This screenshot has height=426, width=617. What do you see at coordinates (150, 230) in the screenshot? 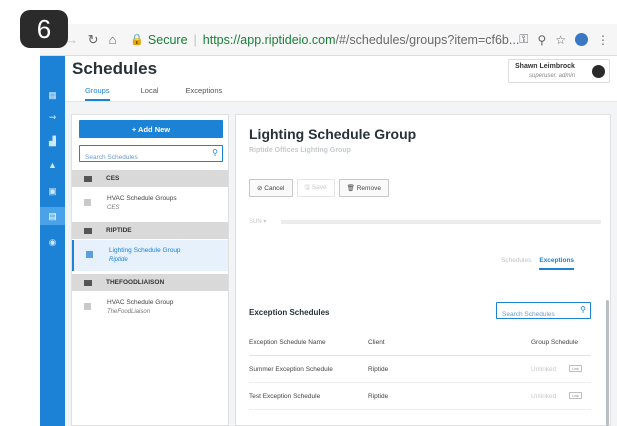
I see `group-header-riptide: RIPTIDE` at bounding box center [150, 230].